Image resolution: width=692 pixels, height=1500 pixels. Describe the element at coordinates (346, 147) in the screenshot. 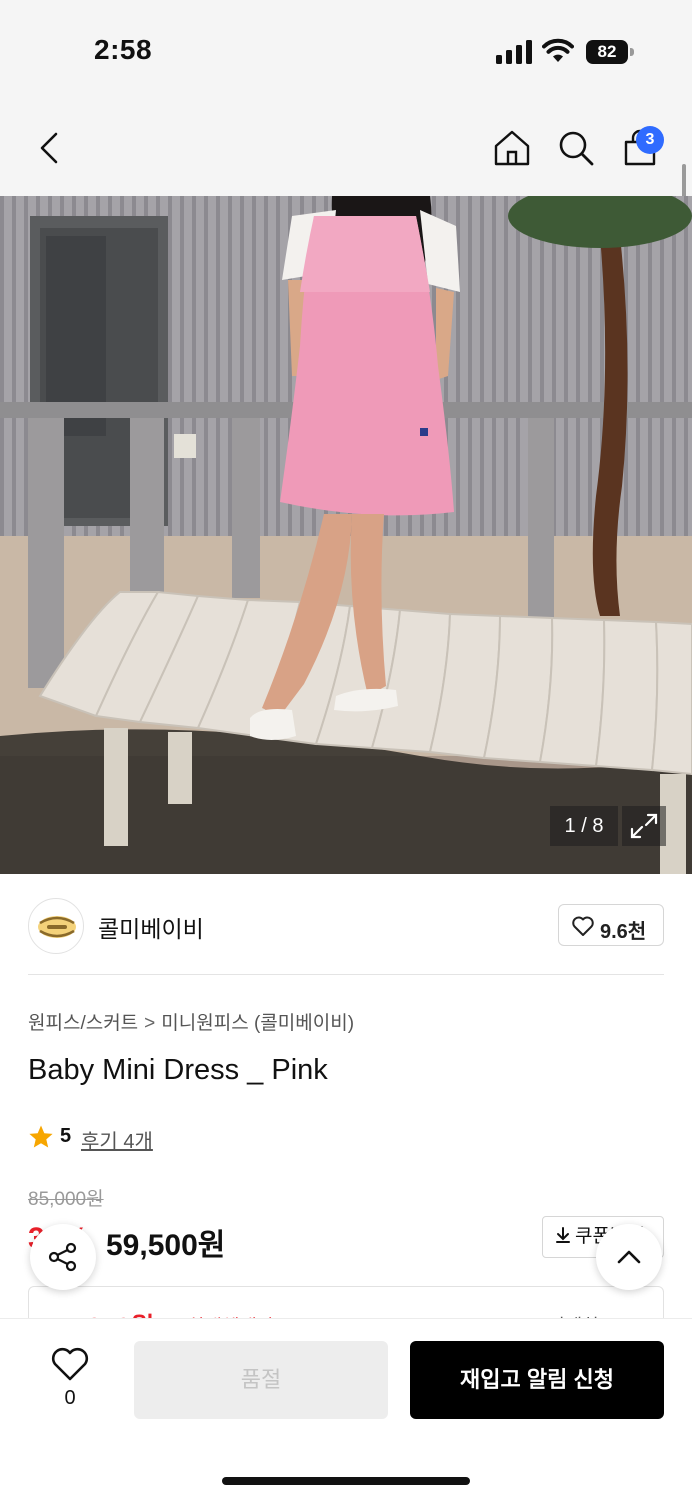

I see `nav-bar` at that location.